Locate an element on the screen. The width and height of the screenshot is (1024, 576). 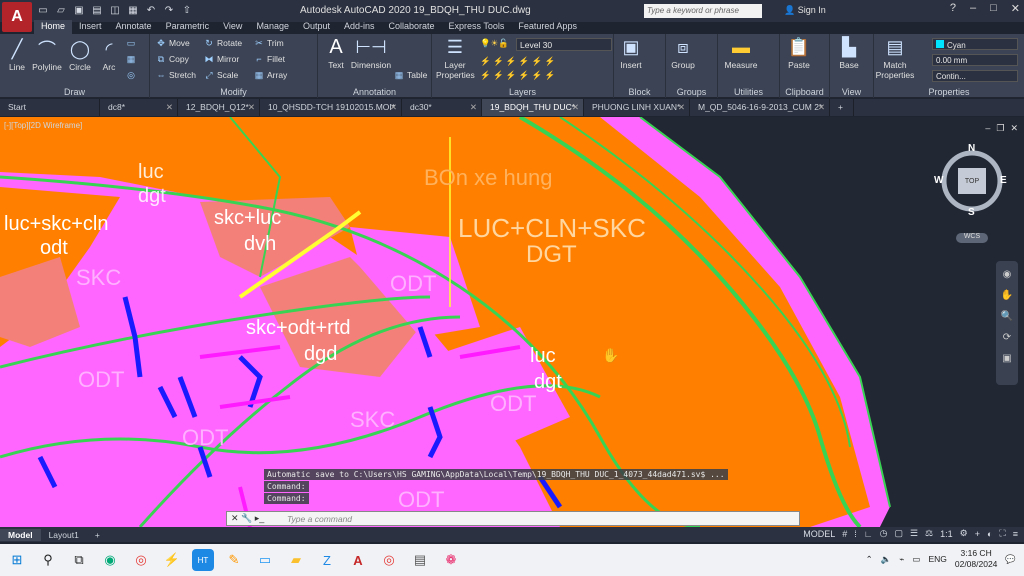
array-button: ▦ Array is located at coordinates (271, 75).